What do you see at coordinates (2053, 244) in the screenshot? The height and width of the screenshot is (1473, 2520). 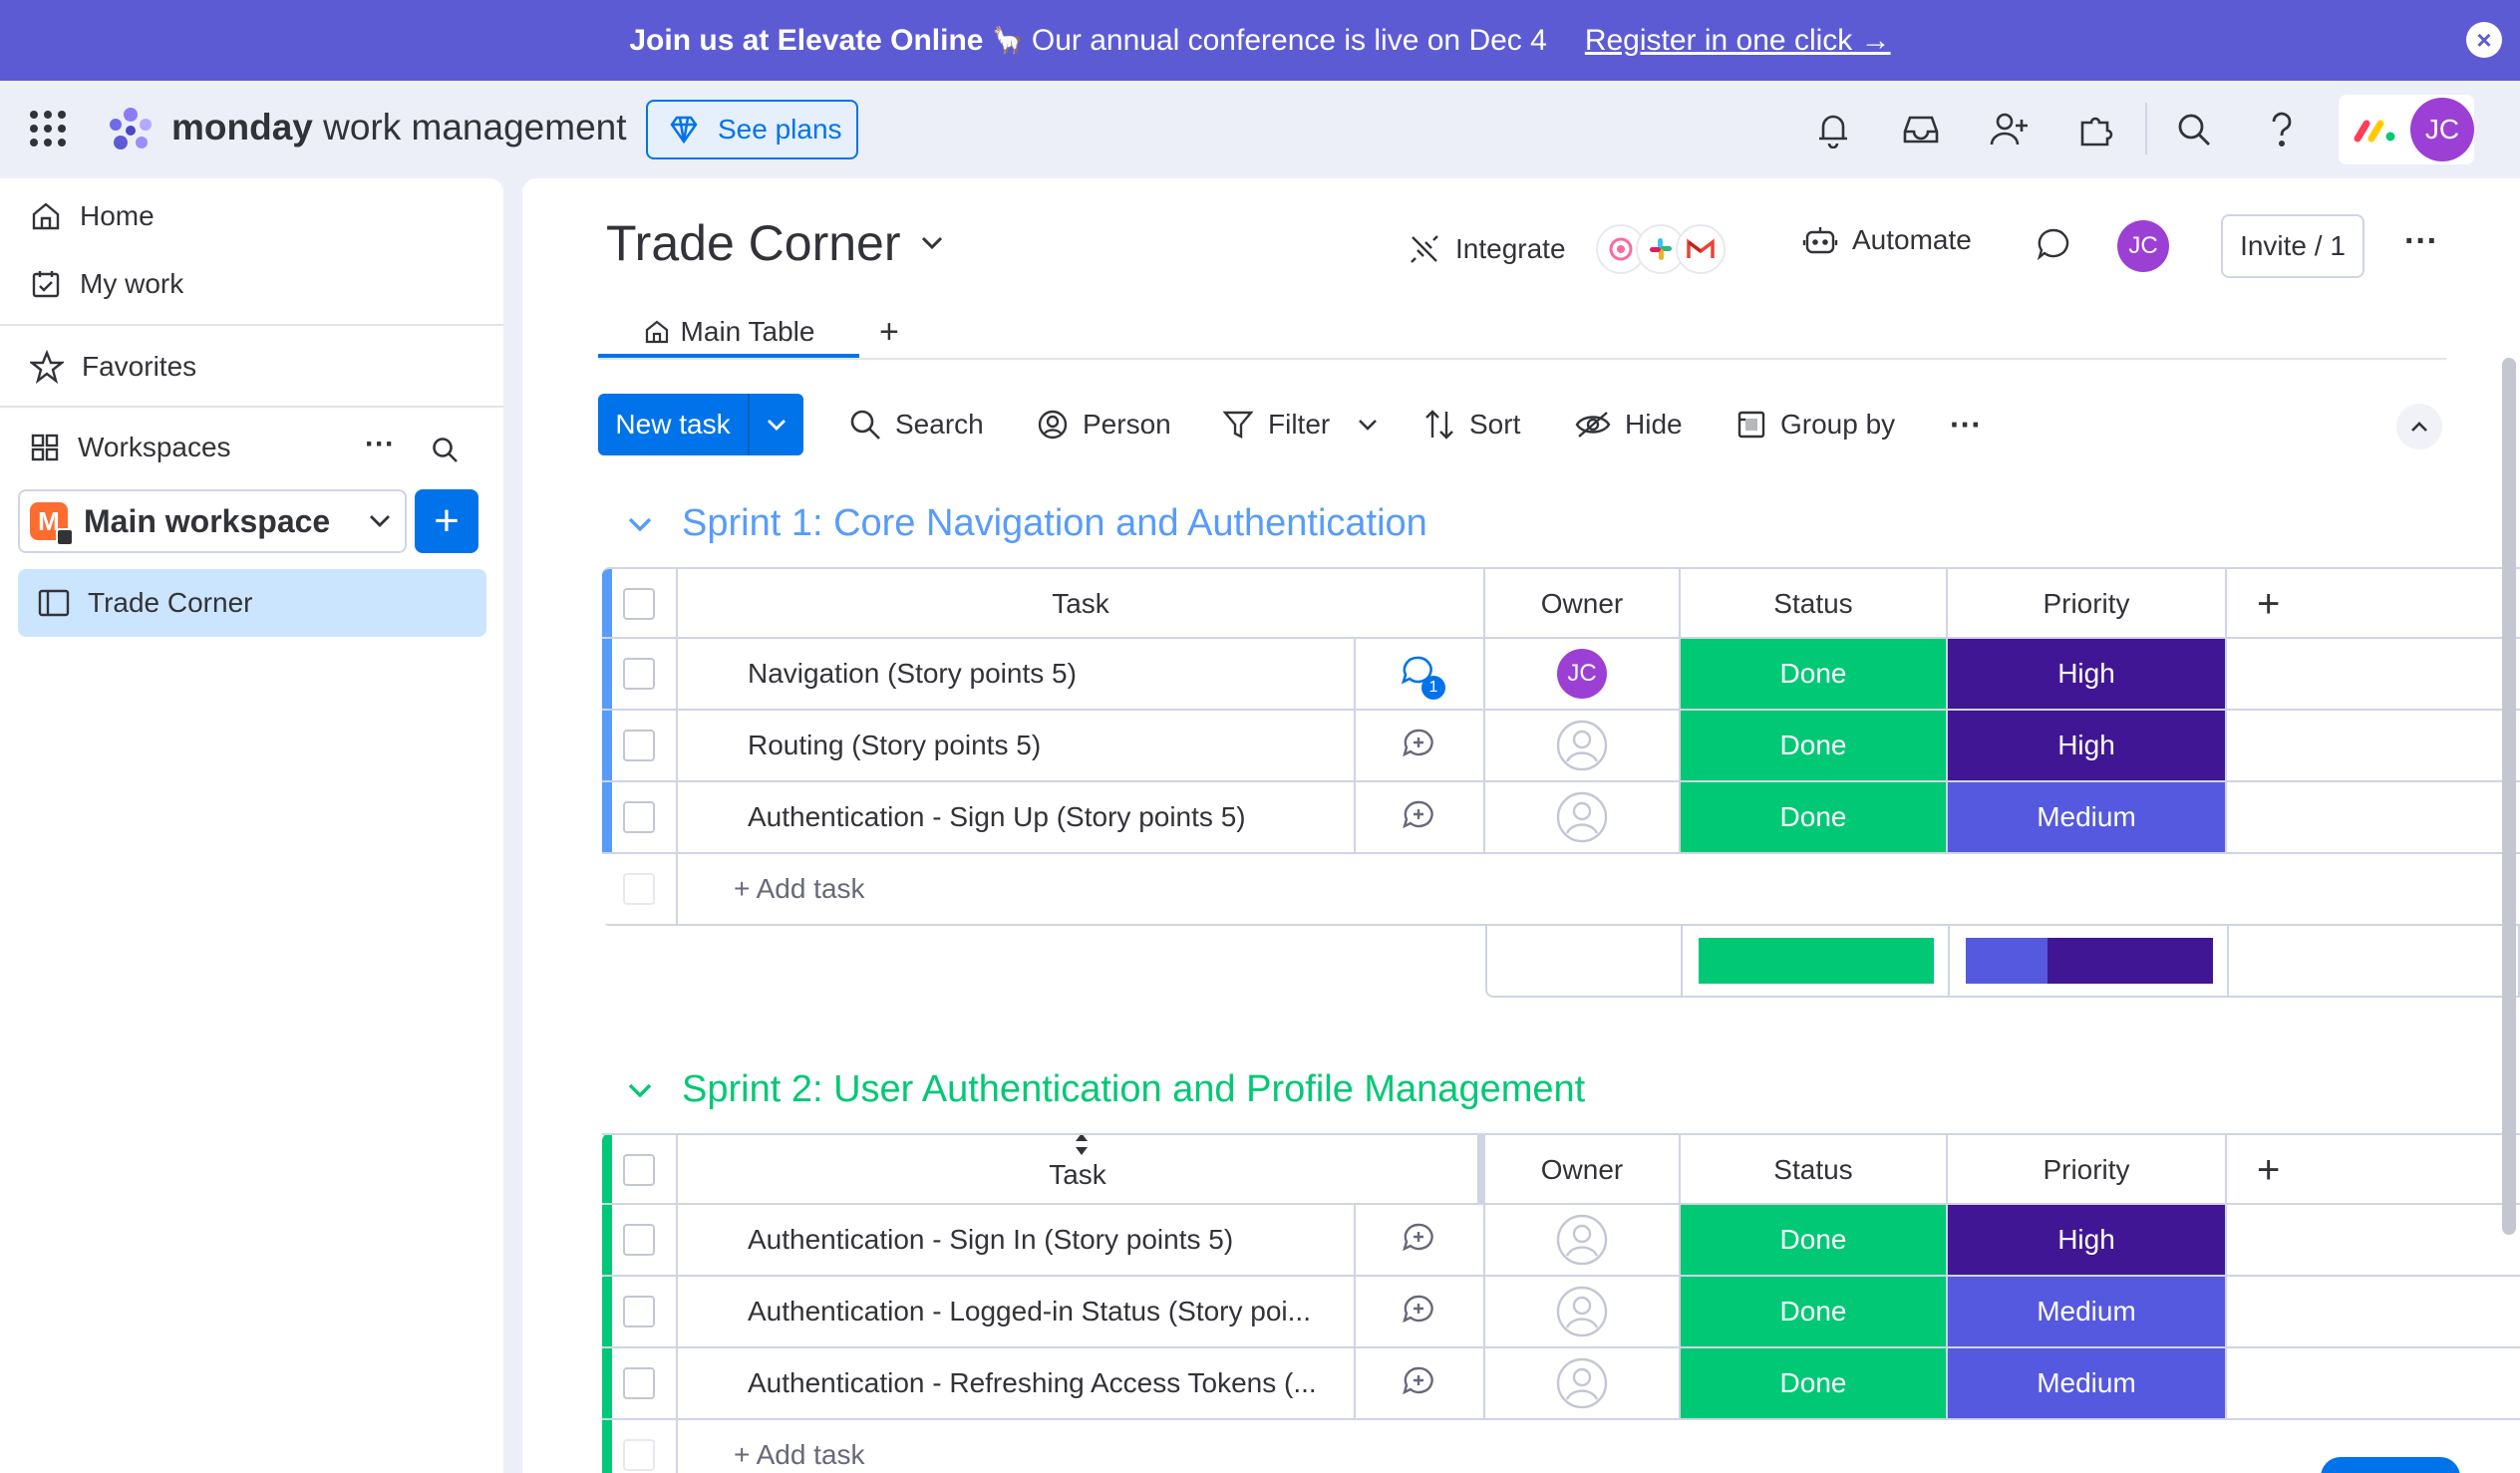 I see `comment-icon` at bounding box center [2053, 244].